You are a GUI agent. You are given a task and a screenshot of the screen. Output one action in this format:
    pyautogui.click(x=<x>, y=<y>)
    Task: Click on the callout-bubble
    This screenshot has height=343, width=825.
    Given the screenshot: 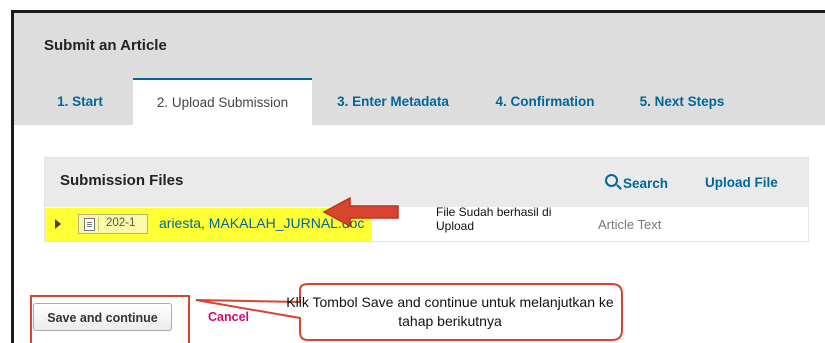 What is the action you would take?
    pyautogui.click(x=409, y=312)
    